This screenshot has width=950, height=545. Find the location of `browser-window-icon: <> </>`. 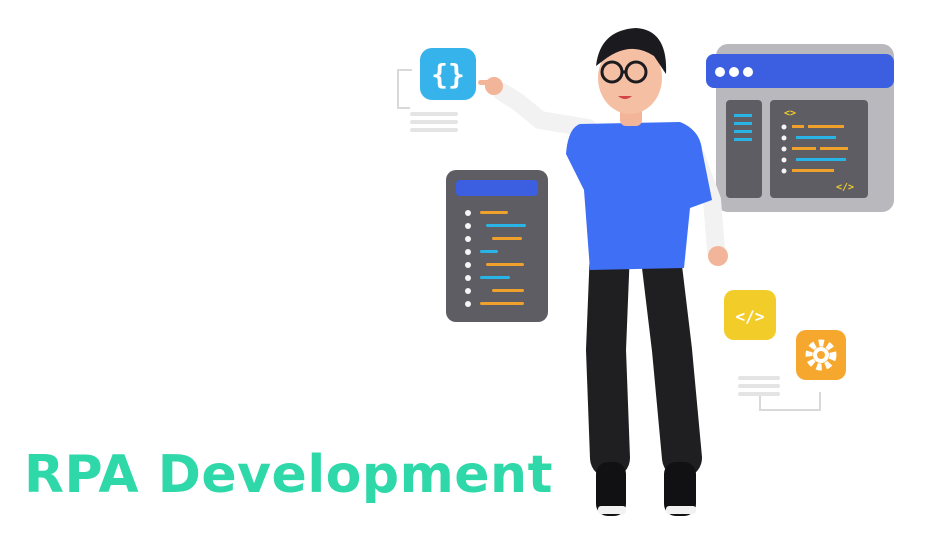

browser-window-icon: <> </> is located at coordinates (800, 128).